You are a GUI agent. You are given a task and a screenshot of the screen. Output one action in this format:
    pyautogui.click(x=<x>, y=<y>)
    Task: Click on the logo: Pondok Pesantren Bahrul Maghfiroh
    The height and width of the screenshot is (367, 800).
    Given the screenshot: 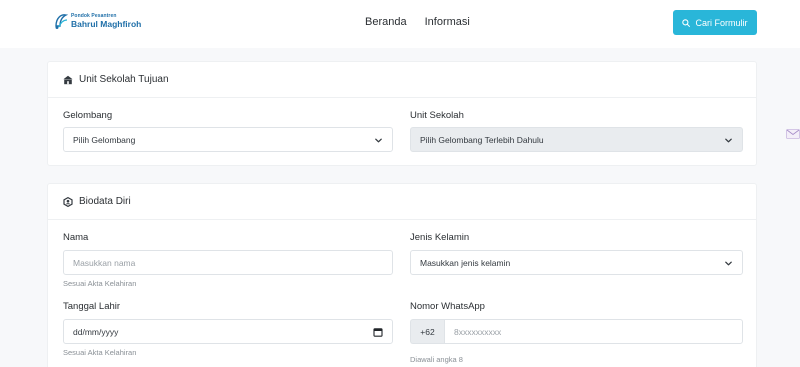 What is the action you would take?
    pyautogui.click(x=97, y=21)
    